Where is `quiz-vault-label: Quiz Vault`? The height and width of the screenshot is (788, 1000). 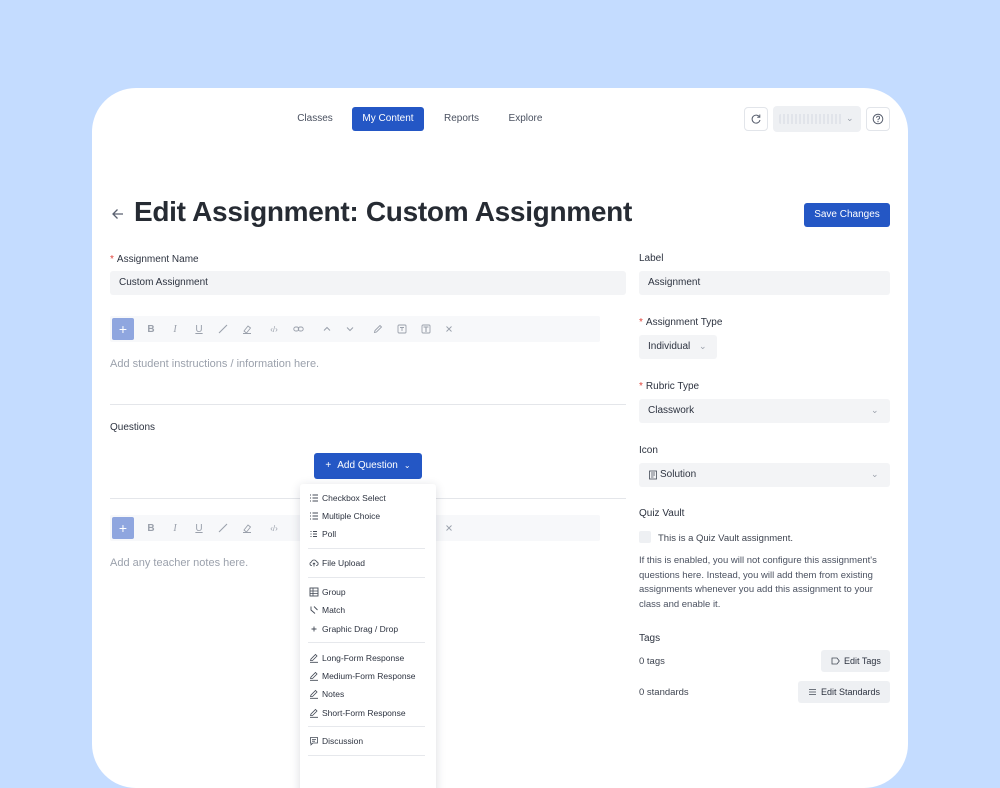 quiz-vault-label: Quiz Vault is located at coordinates (662, 513).